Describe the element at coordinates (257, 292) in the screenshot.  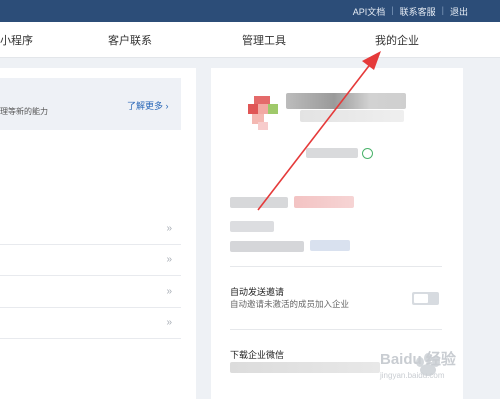
I see `auto-invite-title: 自动发送邀请` at that location.